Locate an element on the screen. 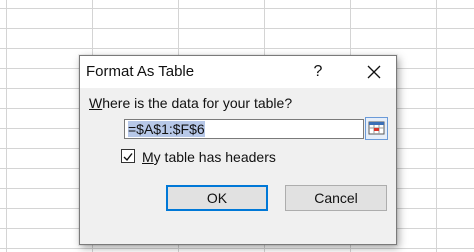  data-range-prompt: Where is the data for your table? is located at coordinates (190, 103).